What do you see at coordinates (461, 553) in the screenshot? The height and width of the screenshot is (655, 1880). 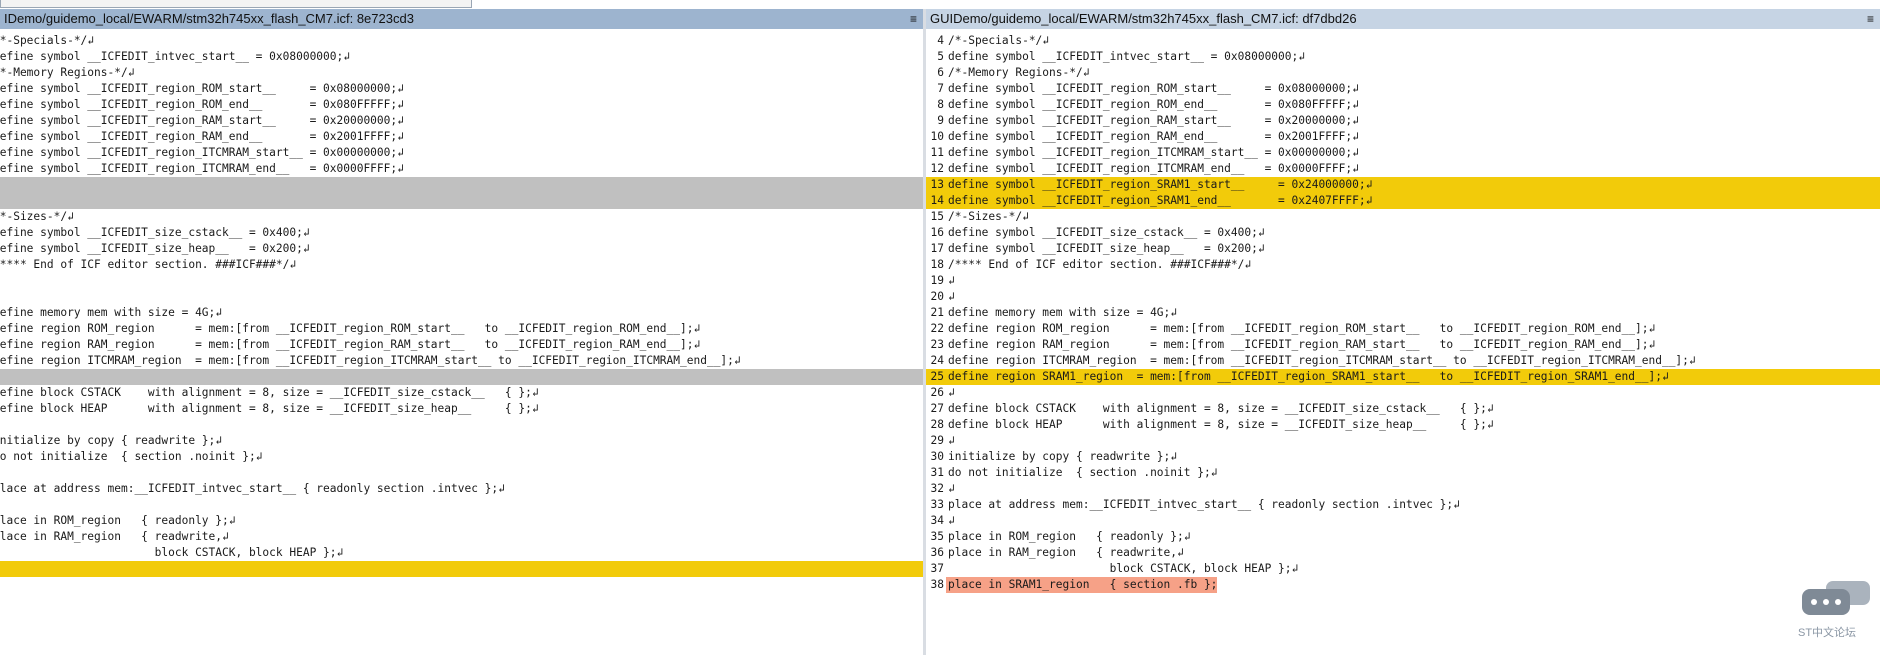 I see `code-line: block CSTACK, block HEAP };↲` at bounding box center [461, 553].